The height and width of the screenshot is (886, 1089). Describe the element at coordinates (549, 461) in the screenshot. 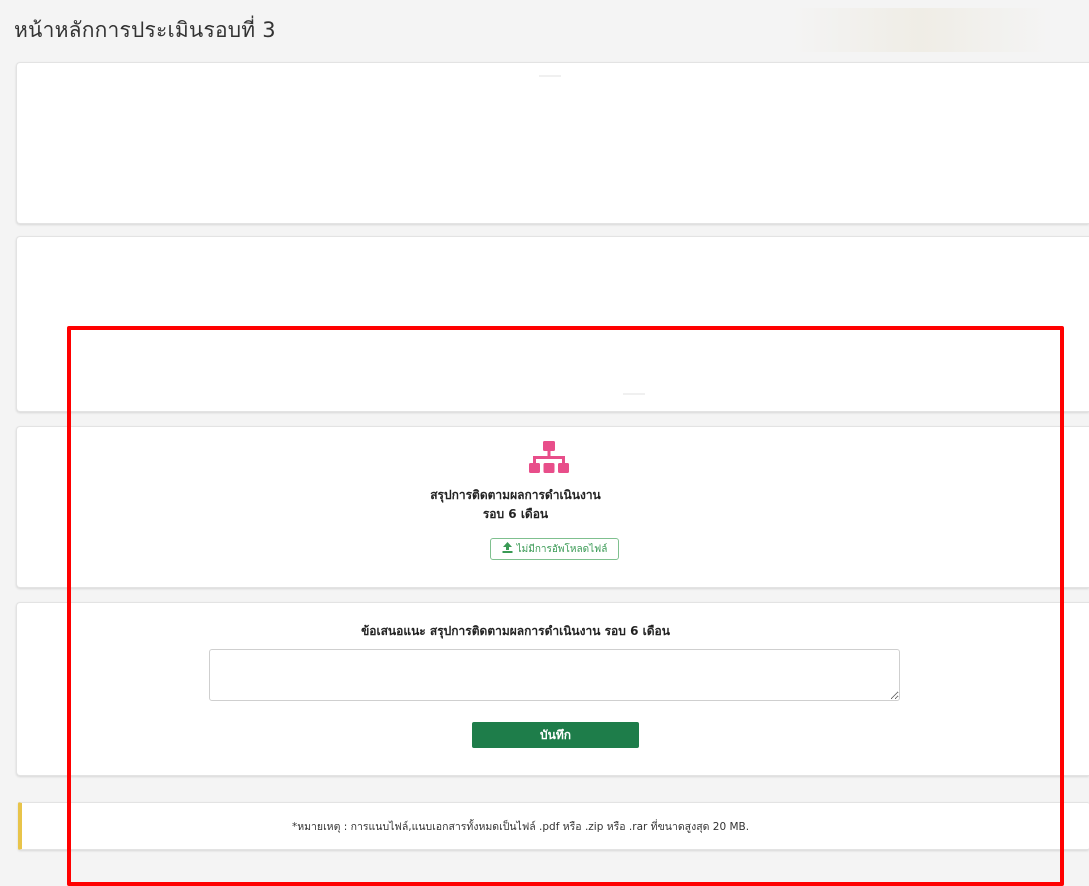

I see `sitemap-icon` at that location.